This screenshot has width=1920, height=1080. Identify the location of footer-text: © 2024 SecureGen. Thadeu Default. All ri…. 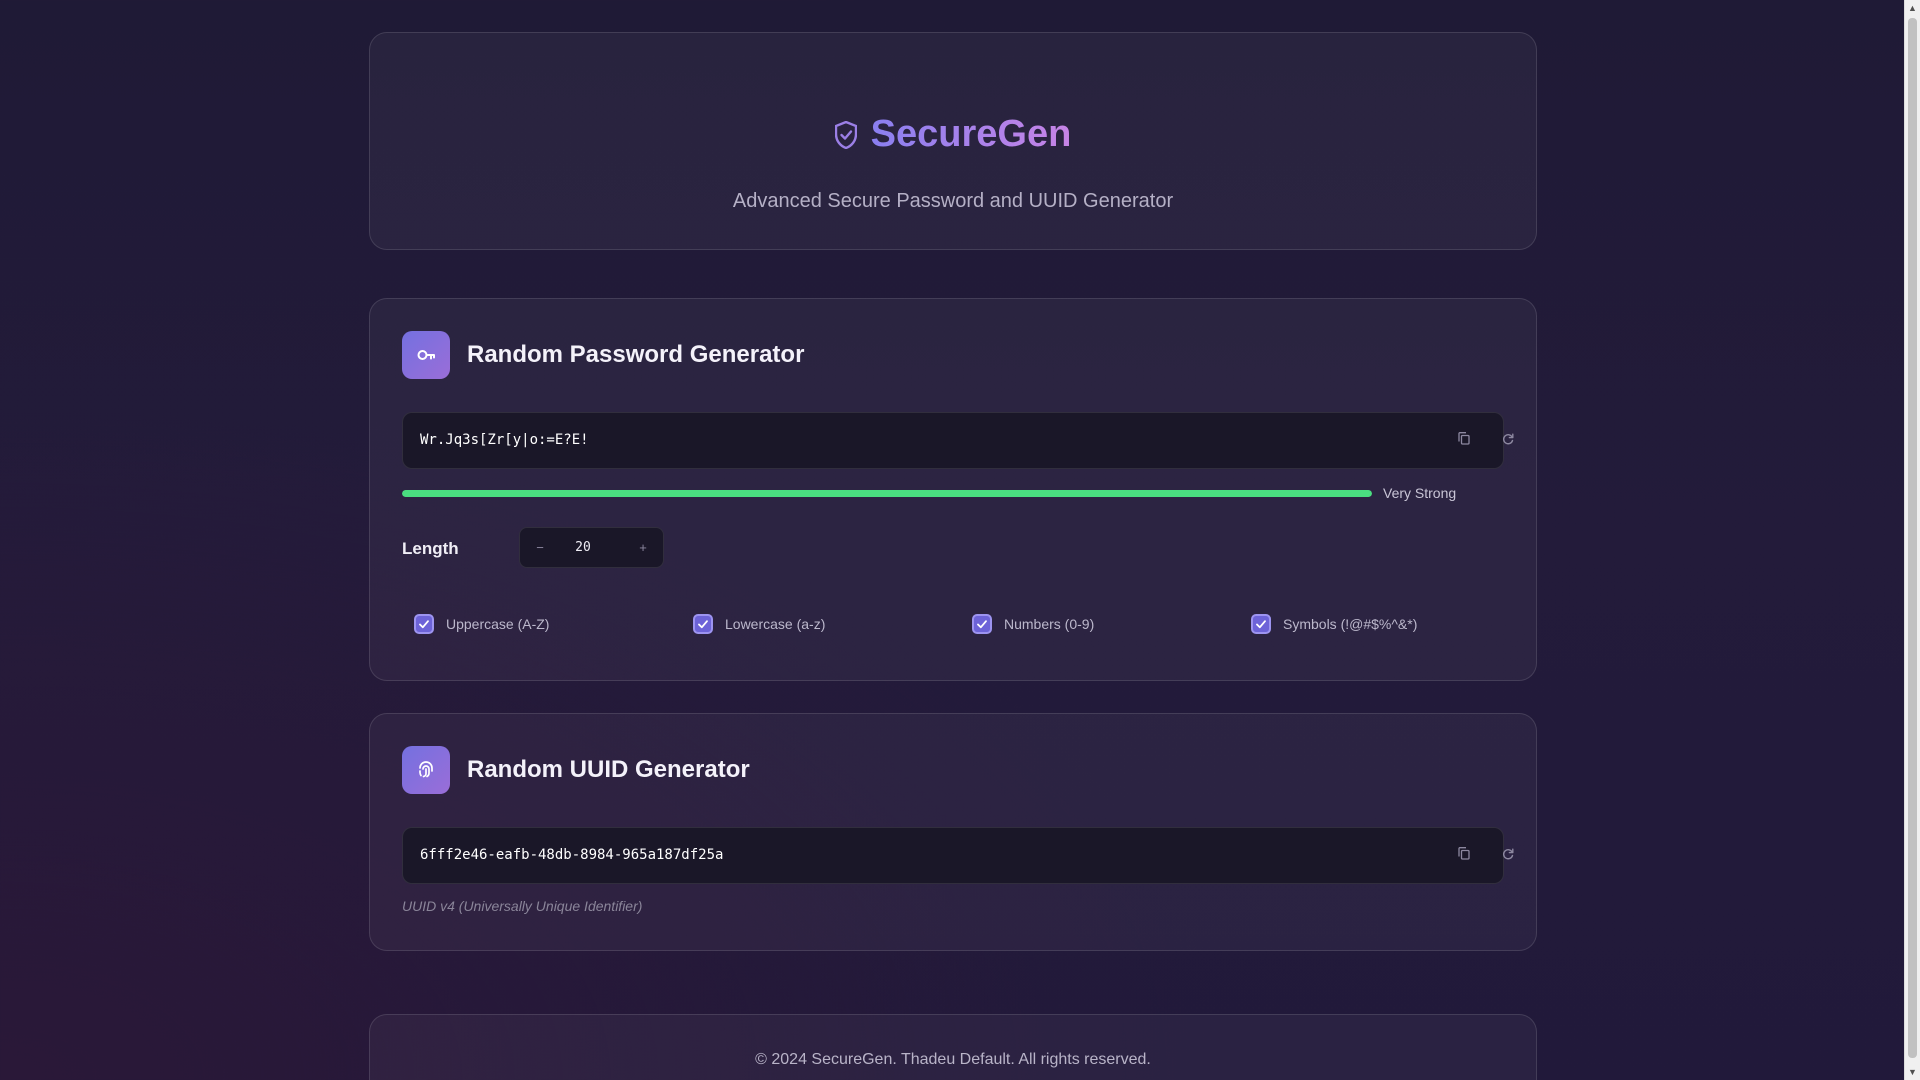
(953, 1059).